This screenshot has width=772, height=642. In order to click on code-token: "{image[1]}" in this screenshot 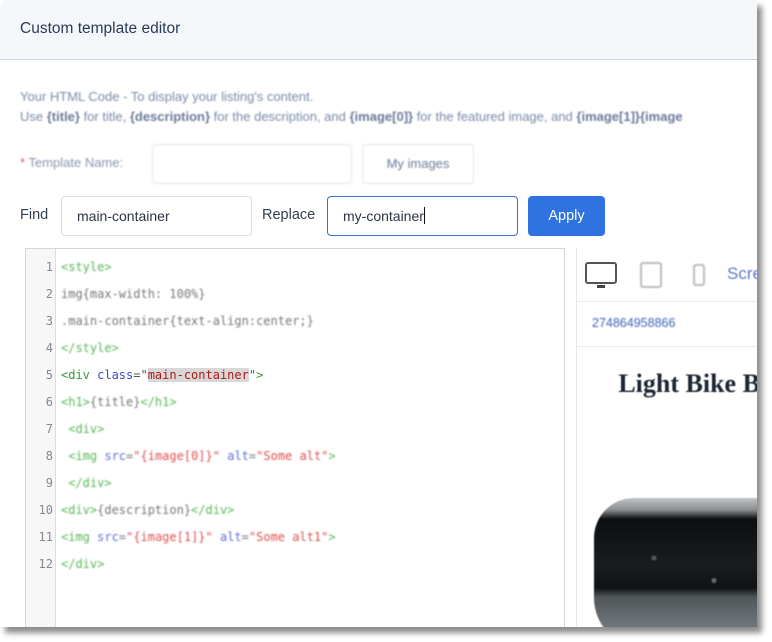, I will do `click(169, 537)`.